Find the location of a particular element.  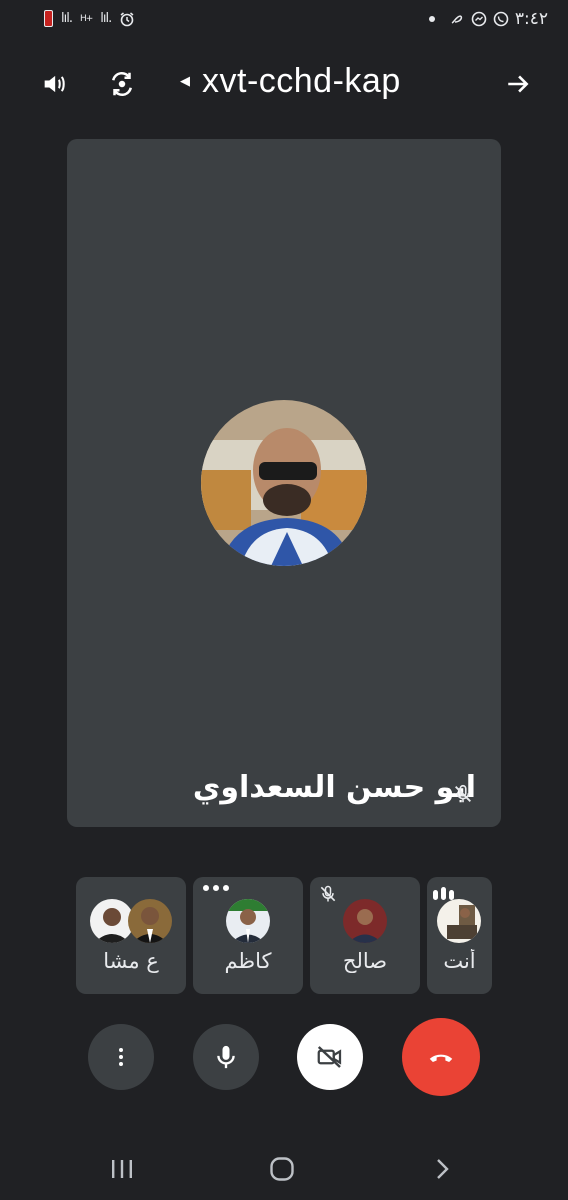

alarm-icon is located at coordinates (127, 18).